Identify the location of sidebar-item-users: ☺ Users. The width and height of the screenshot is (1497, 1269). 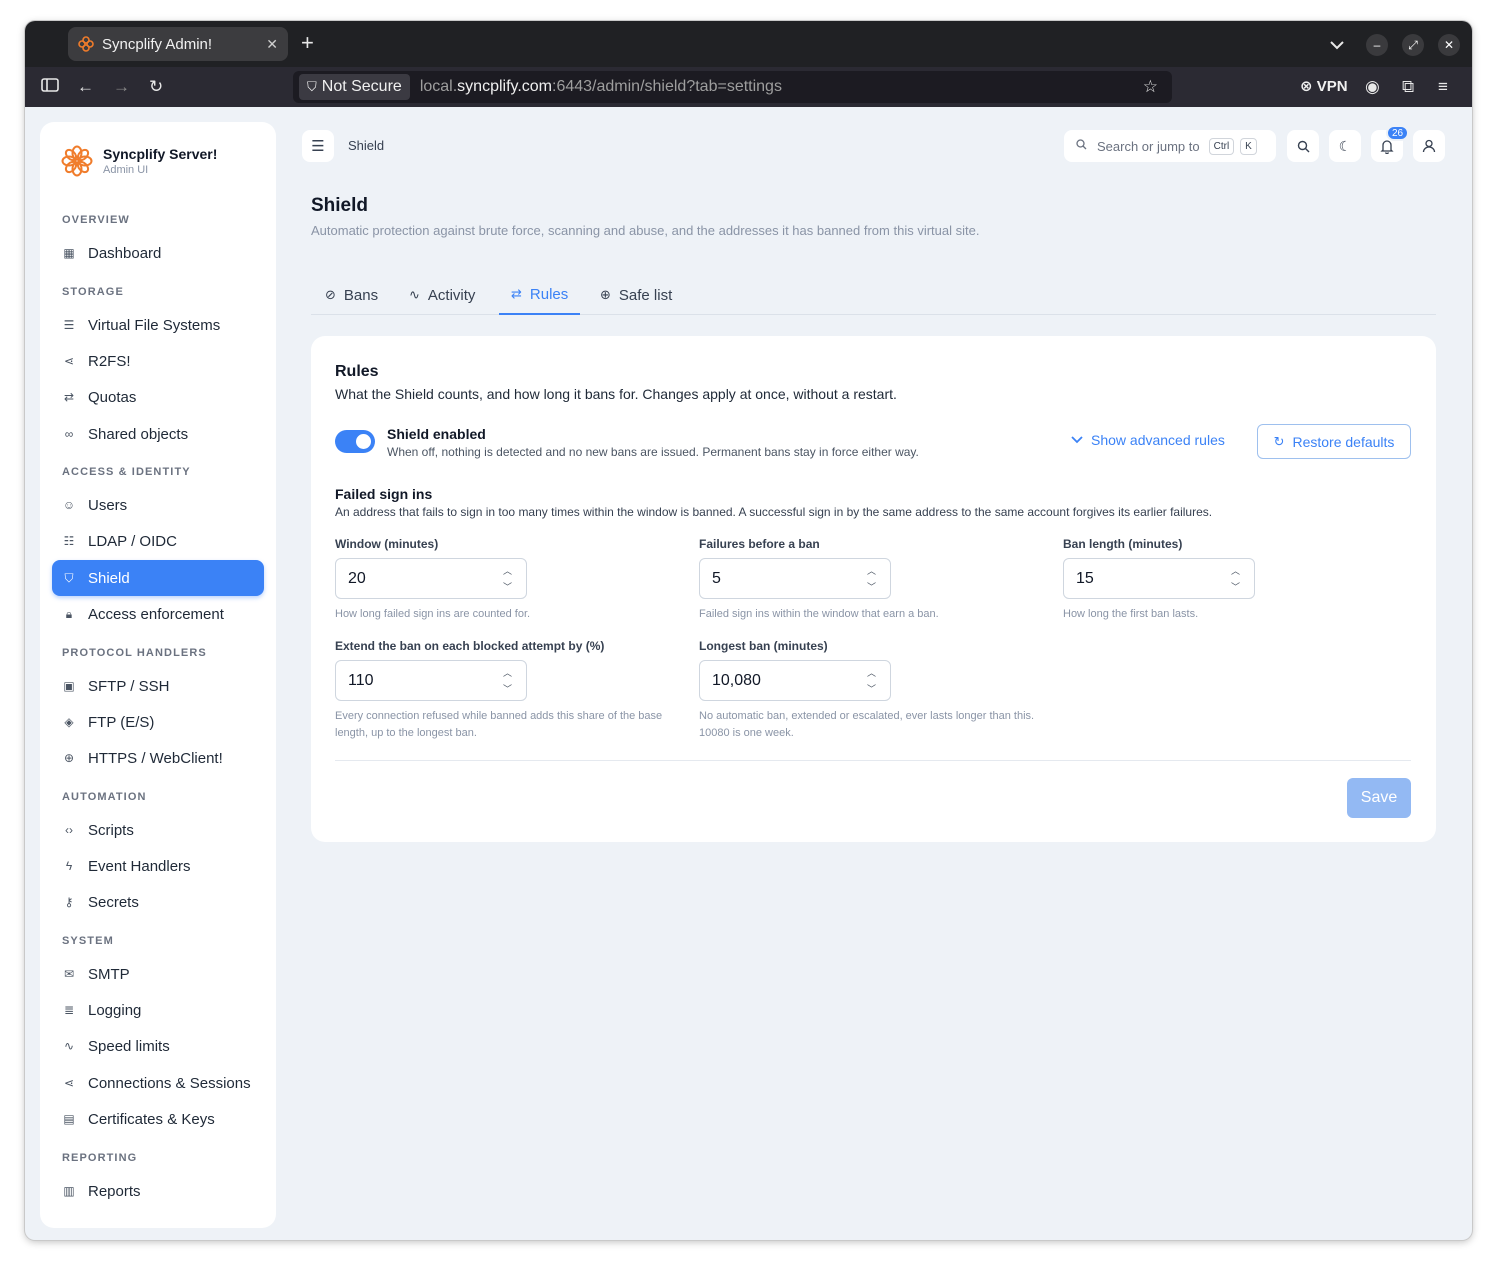
(158, 505).